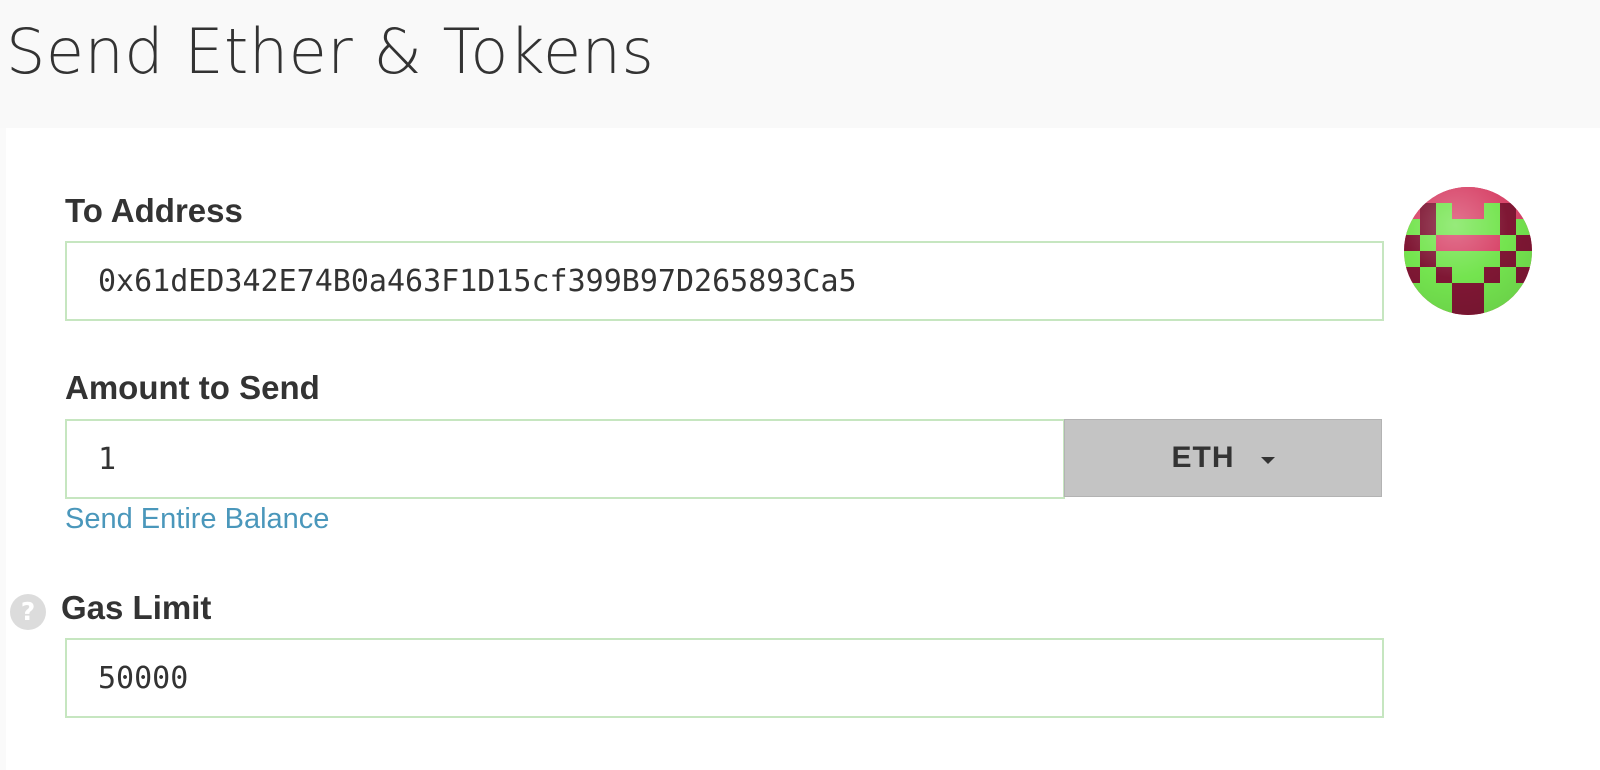 This screenshot has height=770, width=1600. What do you see at coordinates (28, 612) in the screenshot?
I see `help-icon: ?` at bounding box center [28, 612].